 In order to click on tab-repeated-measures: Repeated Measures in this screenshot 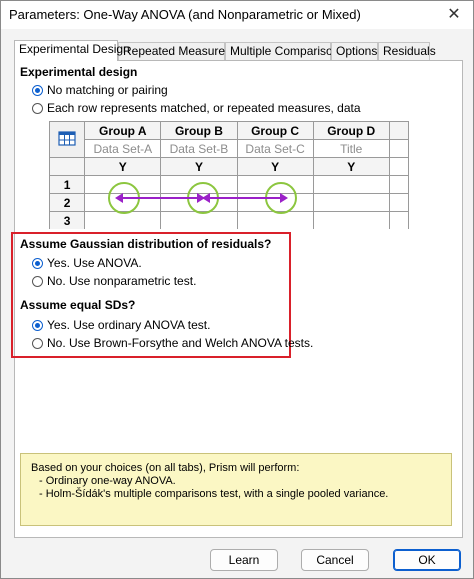, I will do `click(174, 51)`.